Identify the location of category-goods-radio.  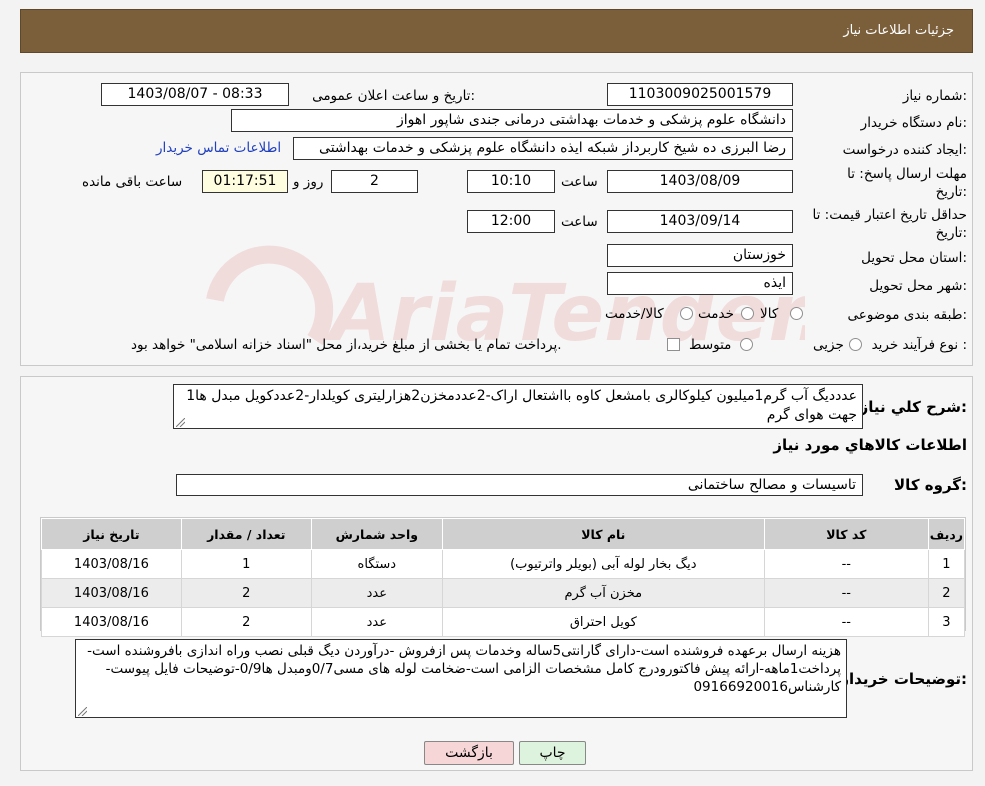
(796, 313).